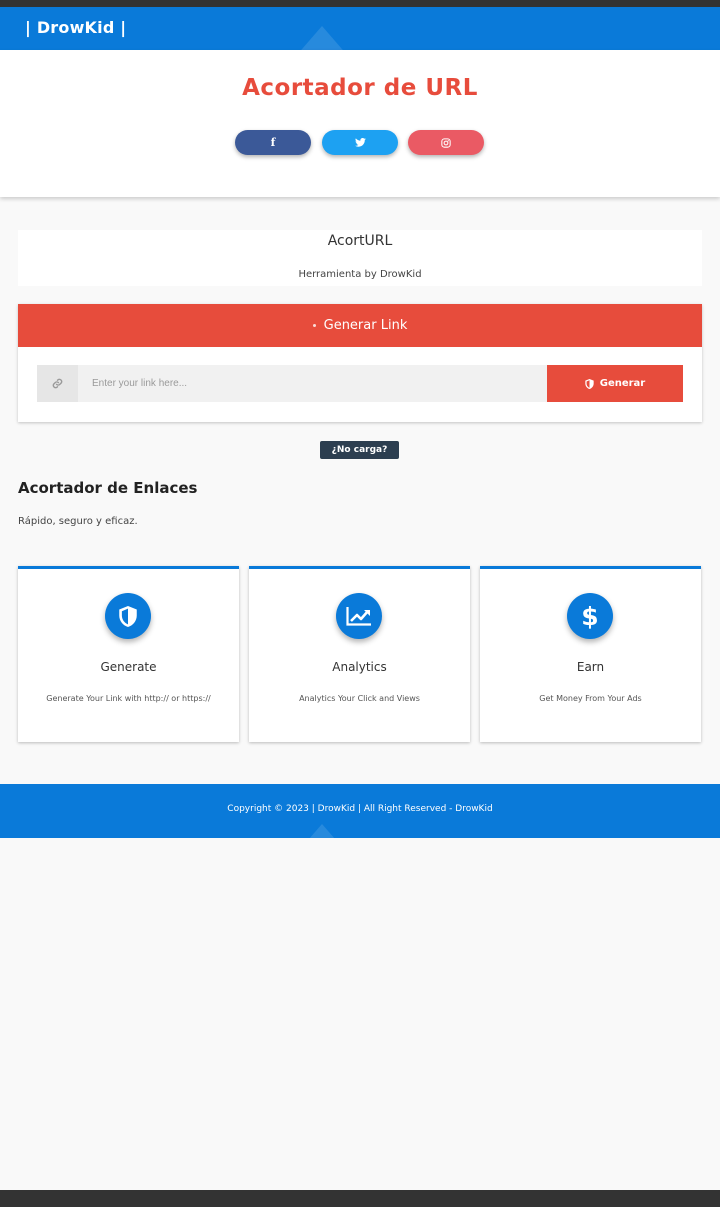  What do you see at coordinates (590, 654) in the screenshot?
I see `feature-card-earn: $ Earn Get Money From Your Ads` at bounding box center [590, 654].